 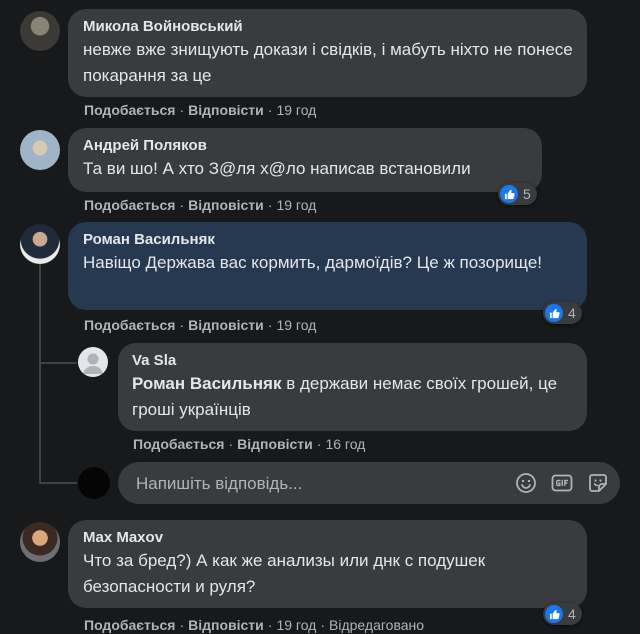 What do you see at coordinates (376, 625) in the screenshot?
I see `edited-label: Відредаговано` at bounding box center [376, 625].